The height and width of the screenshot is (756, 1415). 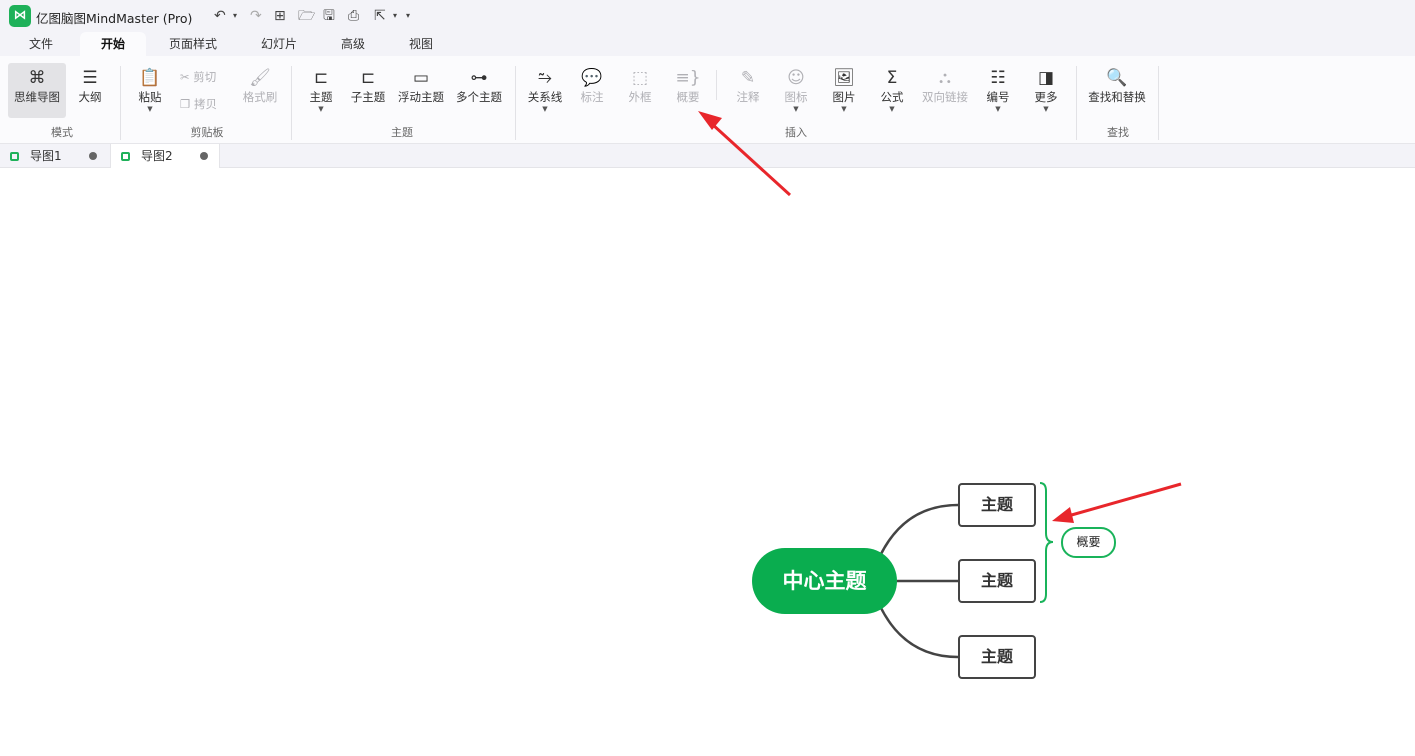 What do you see at coordinates (707, 156) in the screenshot?
I see `document-tab-bar: 导图1 导图2` at bounding box center [707, 156].